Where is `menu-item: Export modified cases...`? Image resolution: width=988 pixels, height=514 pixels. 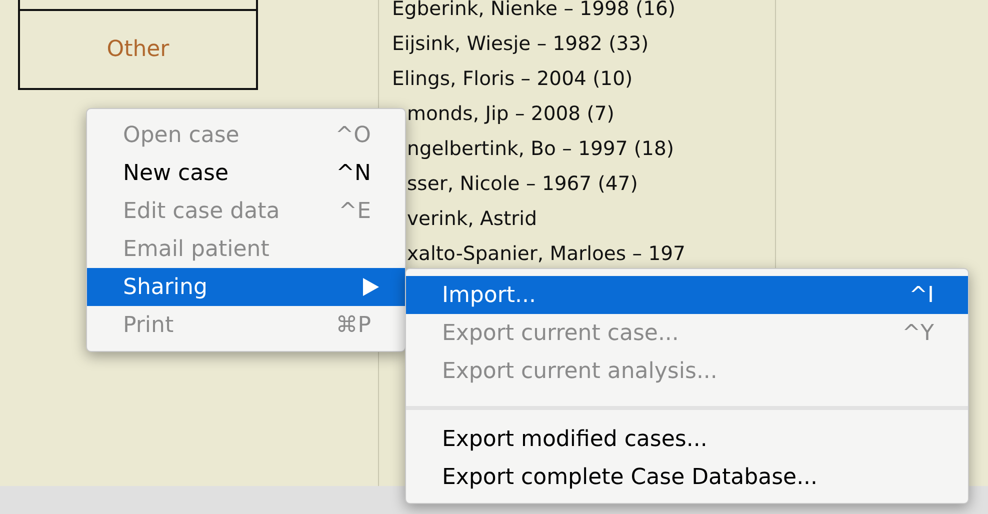
menu-item: Export modified cases... is located at coordinates (687, 439).